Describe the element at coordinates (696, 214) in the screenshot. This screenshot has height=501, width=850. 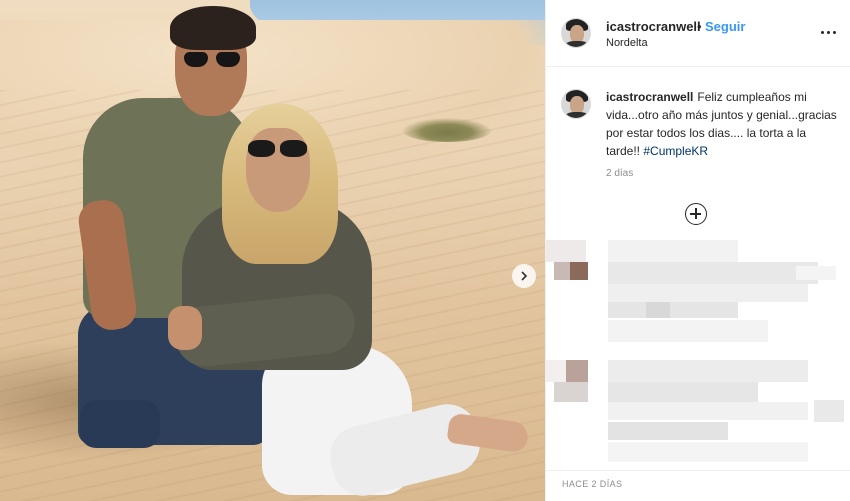
I see `plus-circle-icon` at that location.